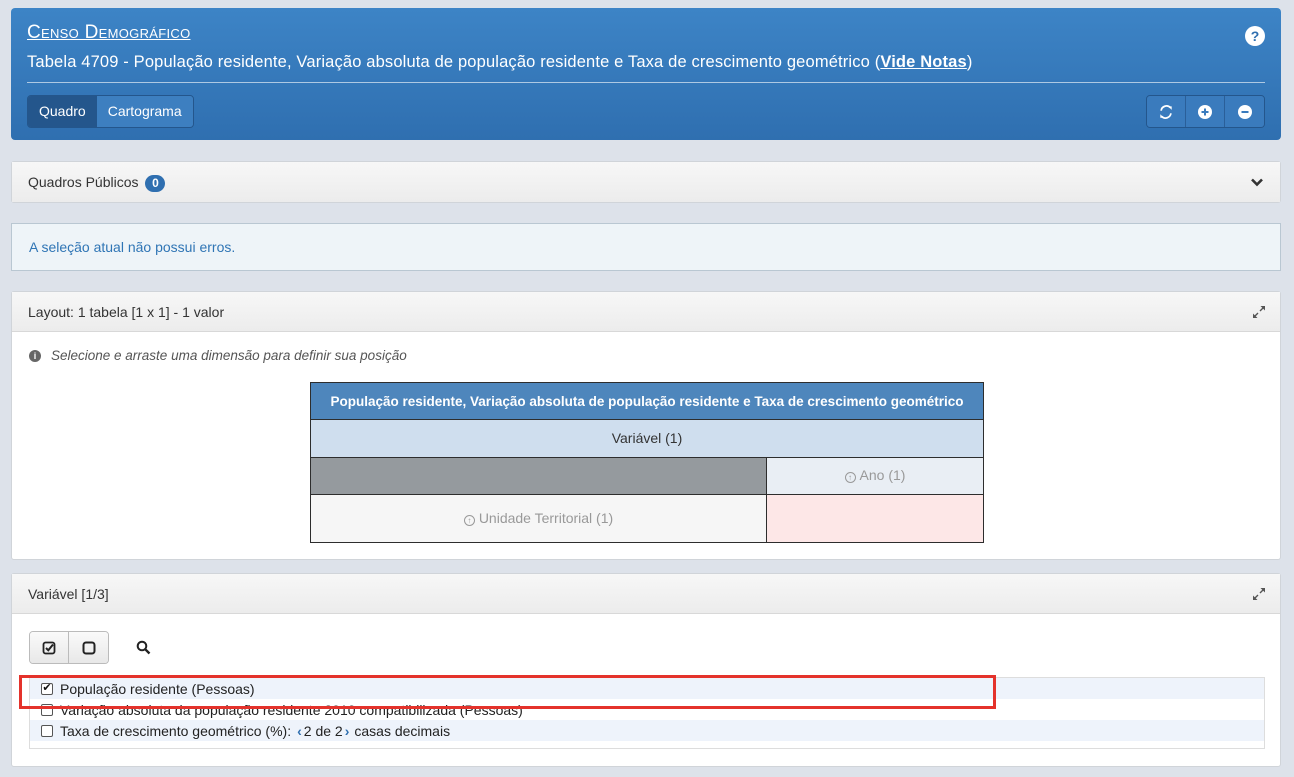 The width and height of the screenshot is (1294, 777). What do you see at coordinates (1257, 182) in the screenshot?
I see `chevron-down-icon` at bounding box center [1257, 182].